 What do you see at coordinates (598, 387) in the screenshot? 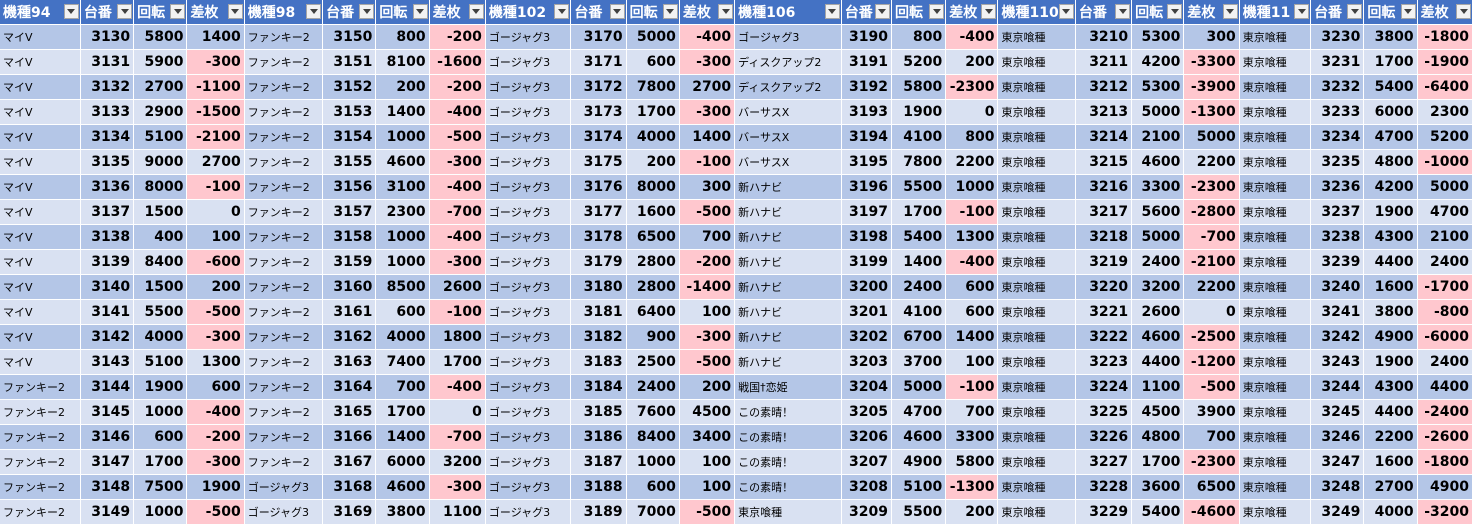
I see `cell-machine-no: 3184` at bounding box center [598, 387].